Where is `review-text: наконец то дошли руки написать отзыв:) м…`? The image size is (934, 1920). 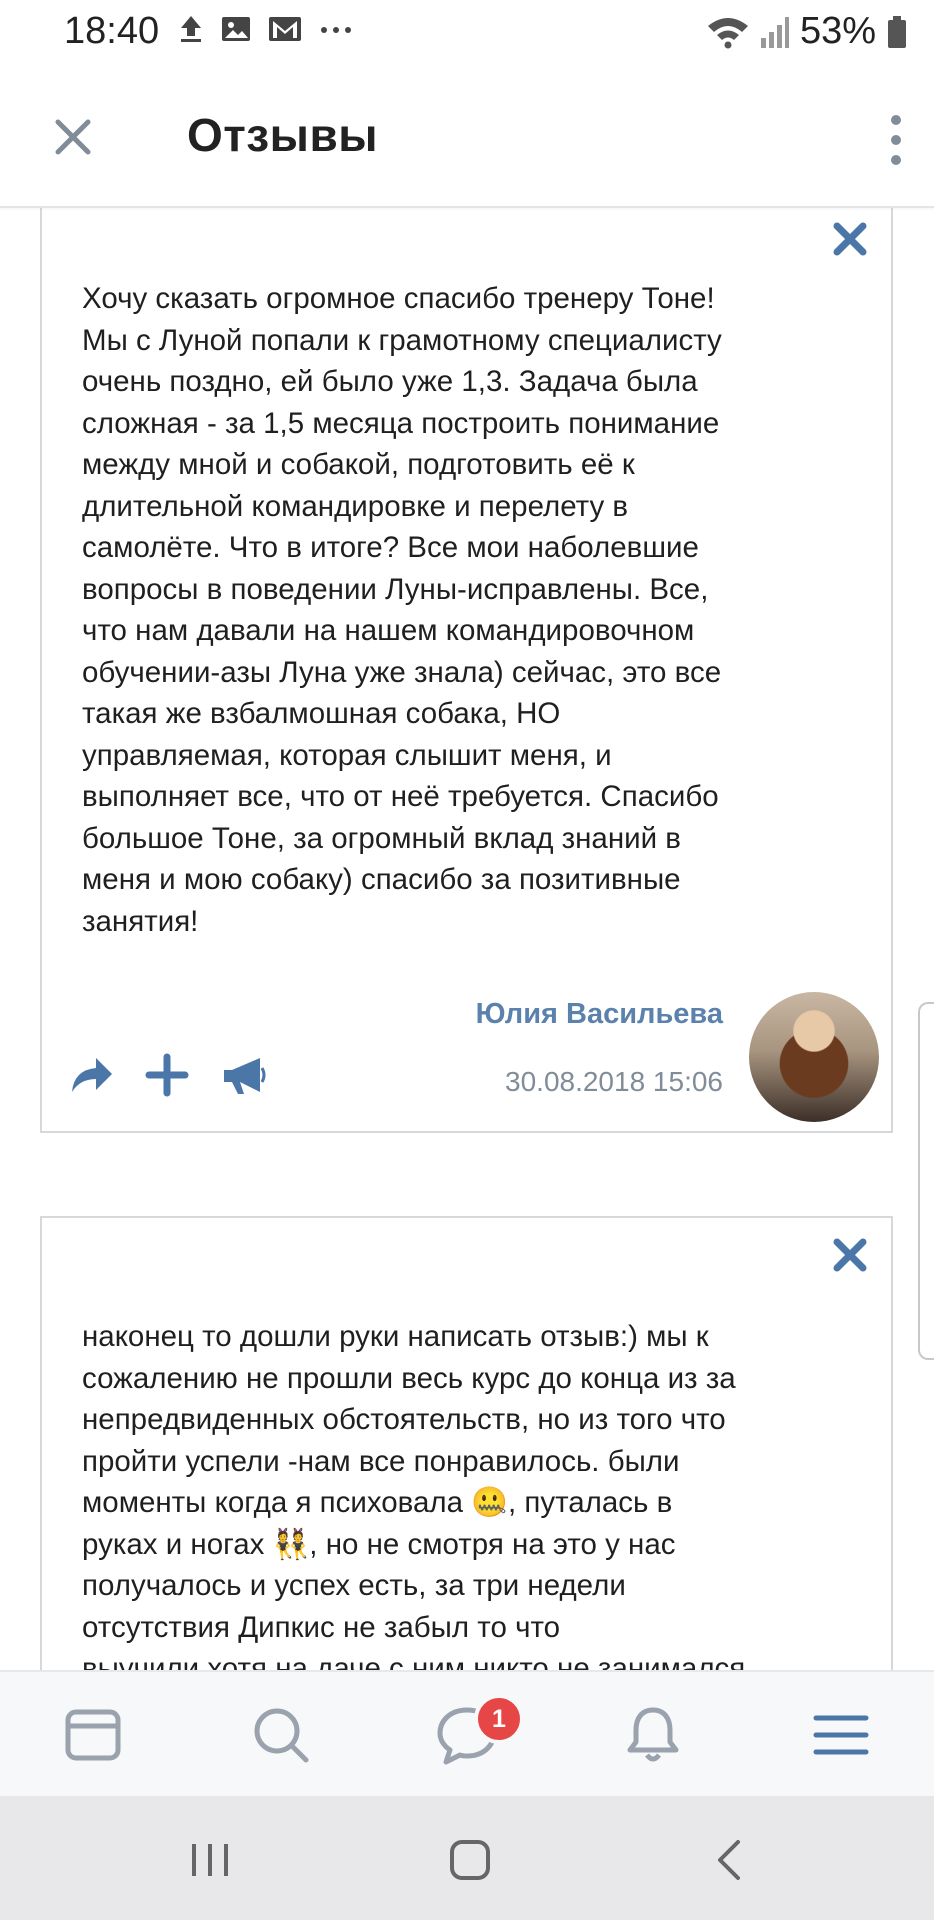 review-text: наконец то дошли руки написать отзыв:) м… is located at coordinates (414, 1495).